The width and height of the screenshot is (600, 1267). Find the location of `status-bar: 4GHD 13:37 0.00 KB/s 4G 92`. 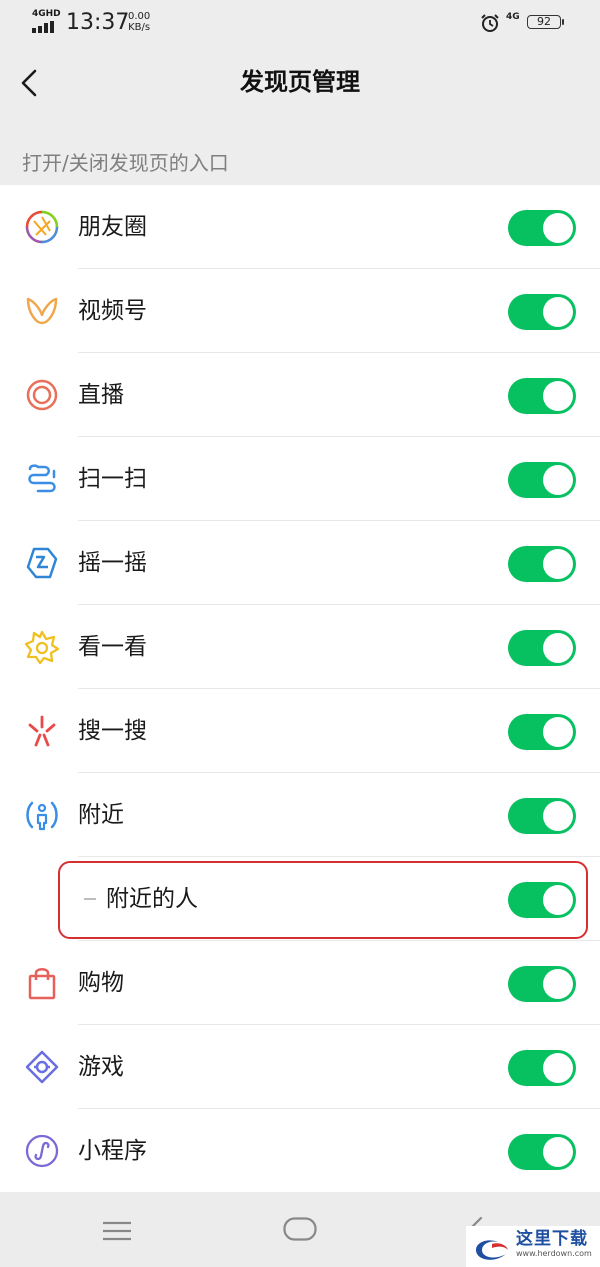

status-bar: 4GHD 13:37 0.00 KB/s 4G 92 is located at coordinates (300, 23).